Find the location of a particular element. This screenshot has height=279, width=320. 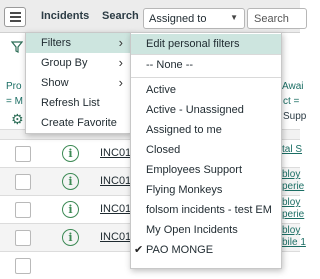

menu-item-label: folsom incidents - test EM is located at coordinates (209, 210).